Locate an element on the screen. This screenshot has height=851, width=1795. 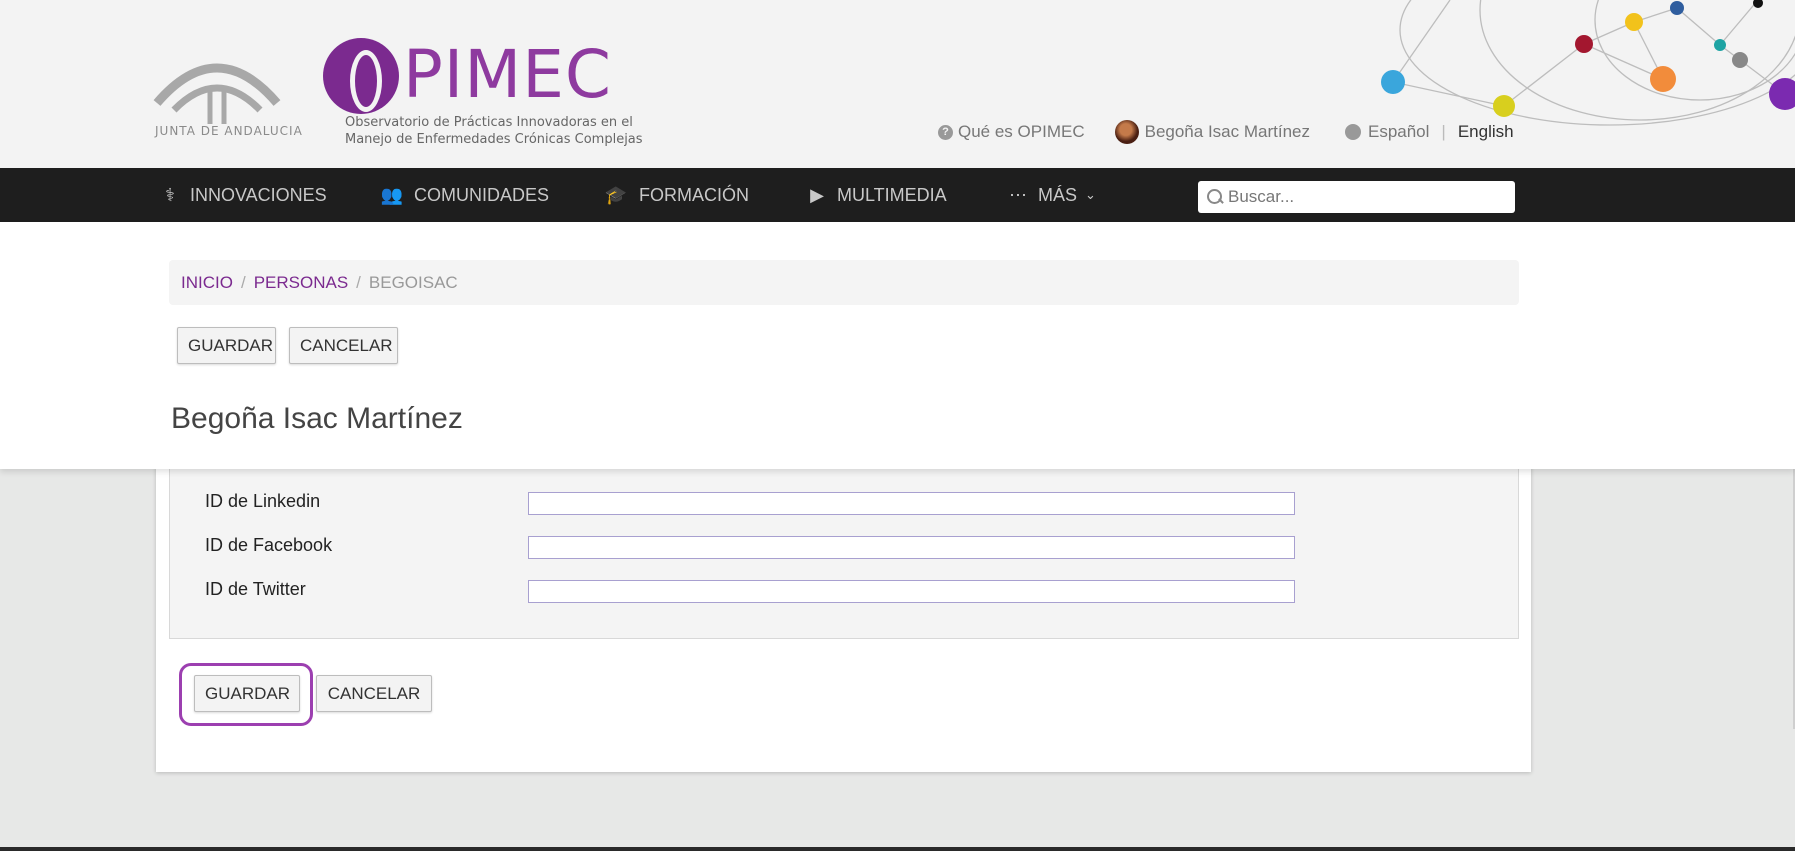
globe-icon is located at coordinates (1352, 132).